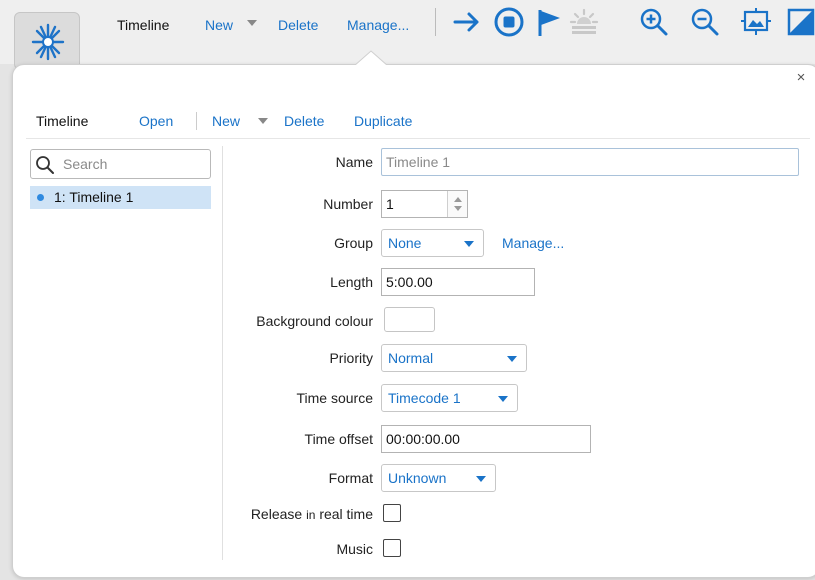  I want to click on search-input, so click(133, 164).